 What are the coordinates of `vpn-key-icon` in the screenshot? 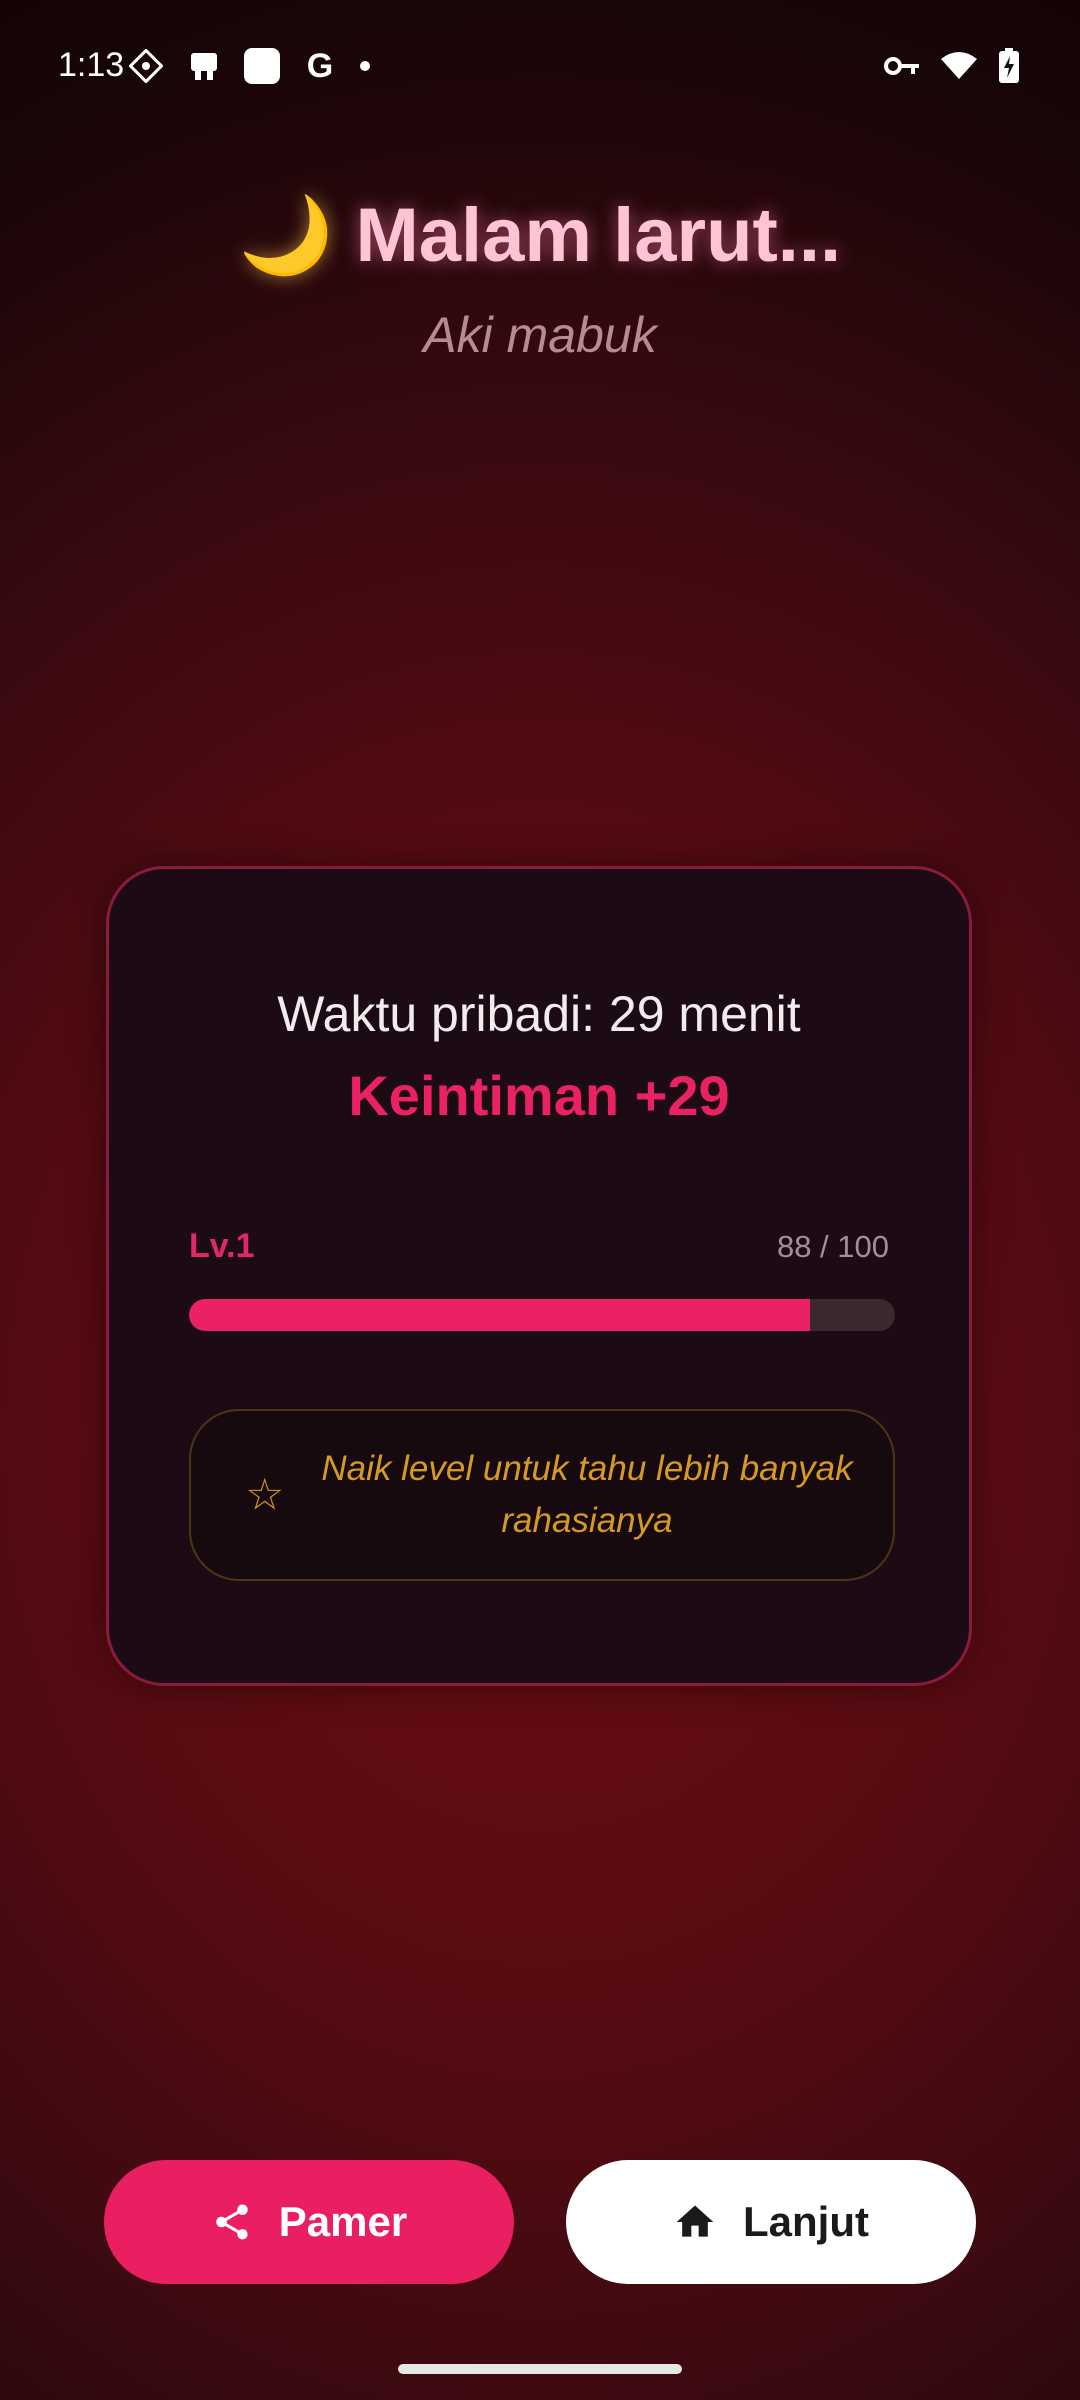 It's located at (902, 68).